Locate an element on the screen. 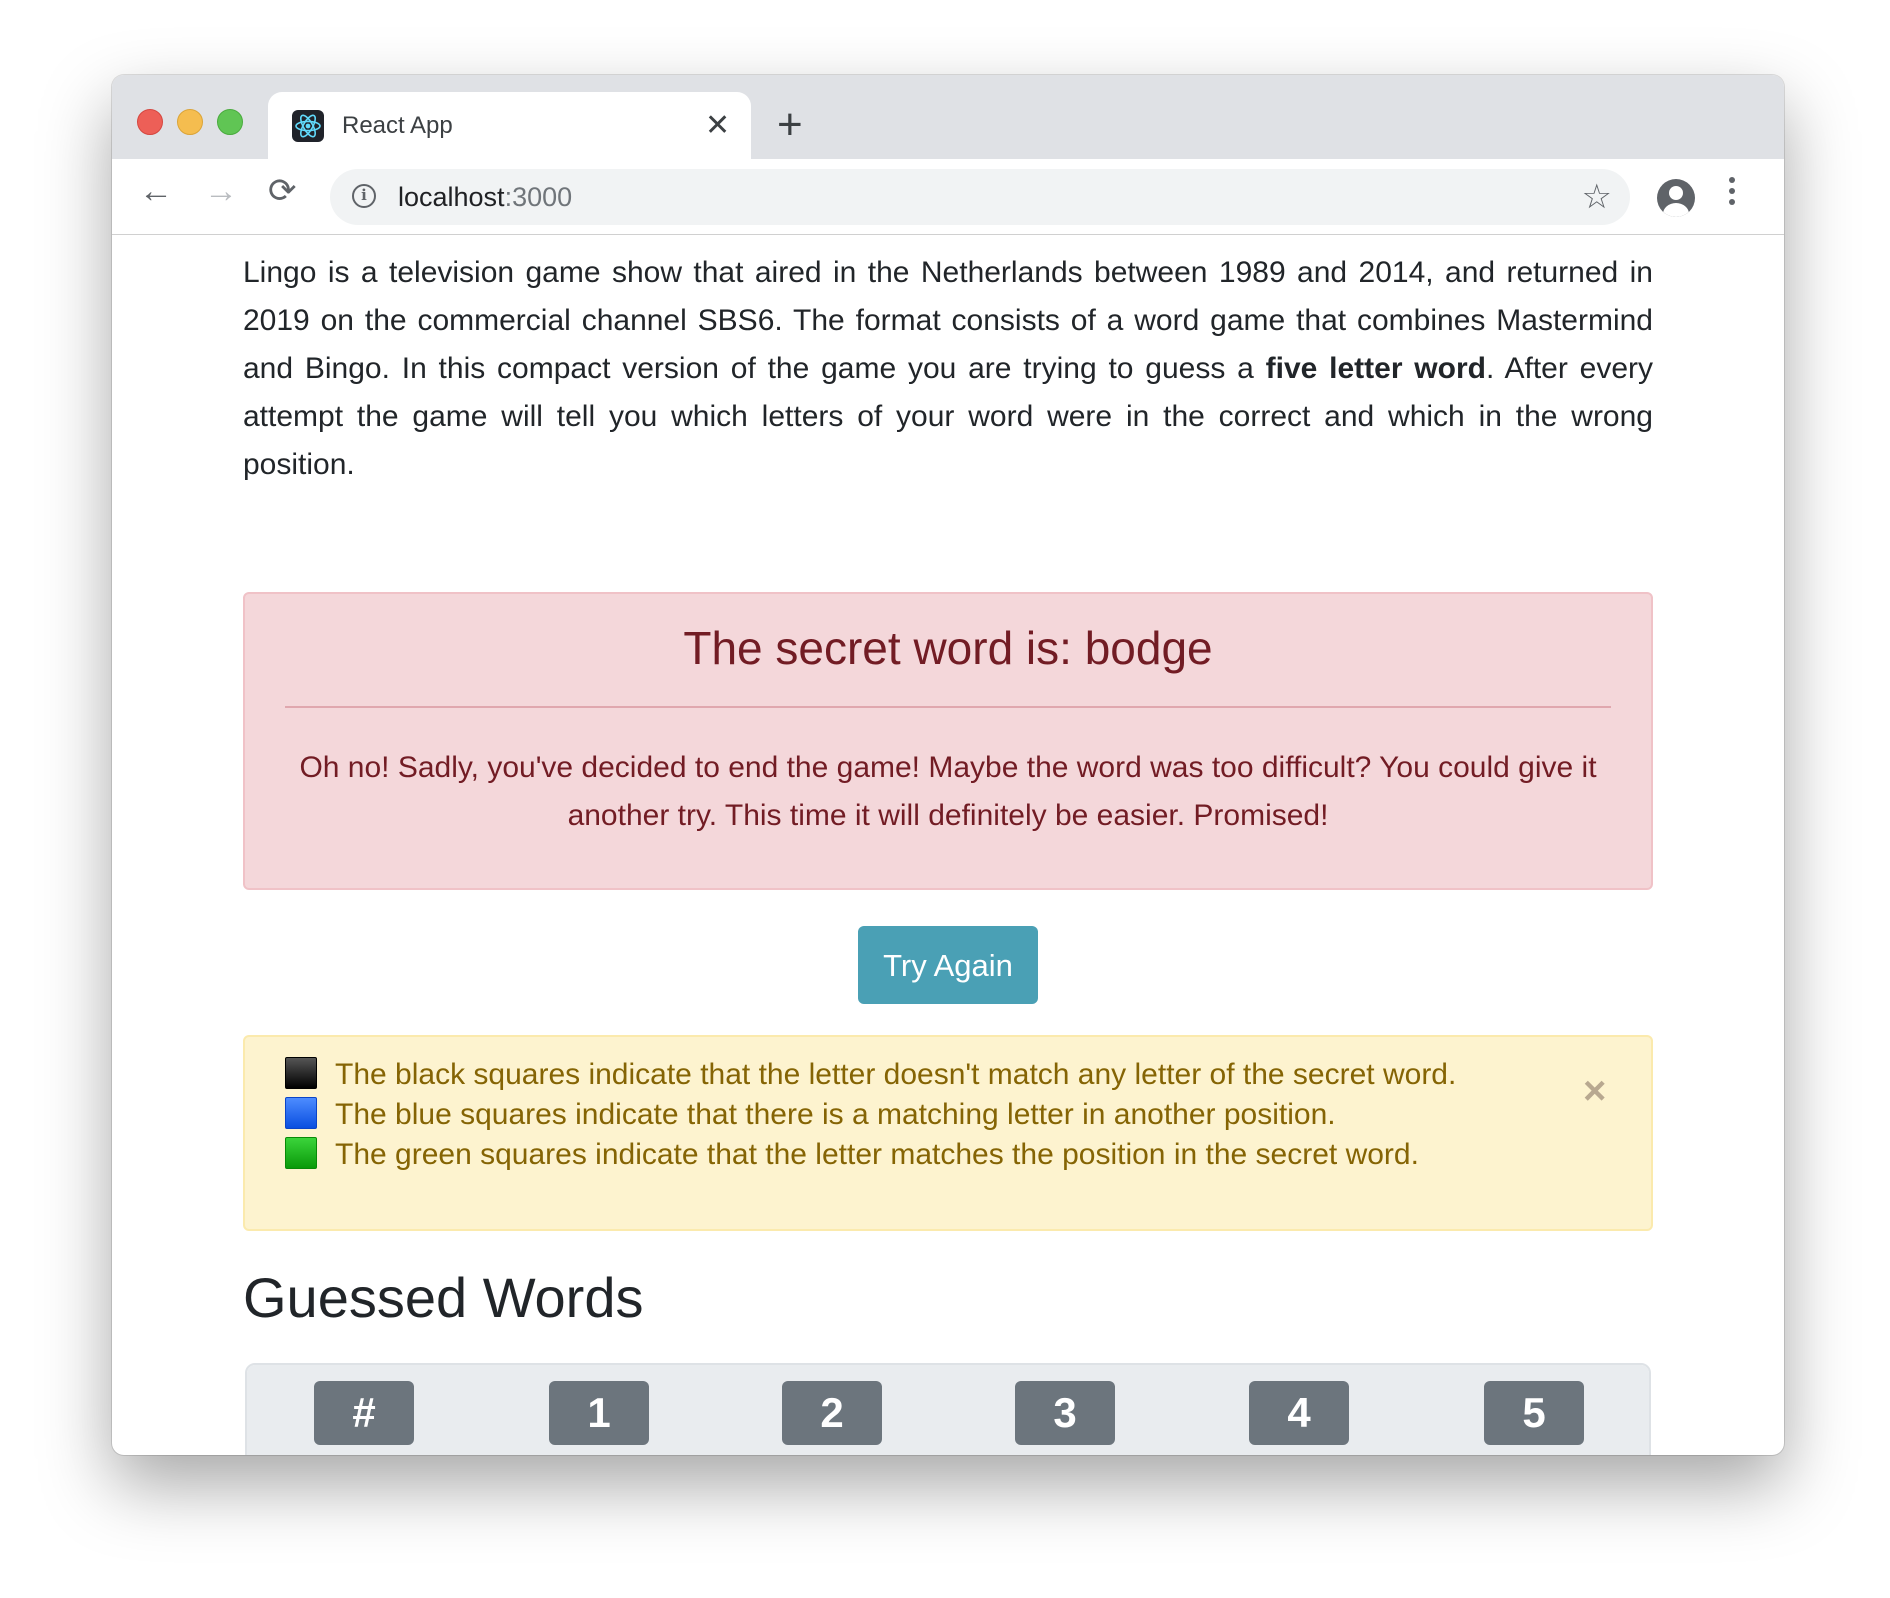 The width and height of the screenshot is (1890, 1598). header-number: # is located at coordinates (364, 1413).